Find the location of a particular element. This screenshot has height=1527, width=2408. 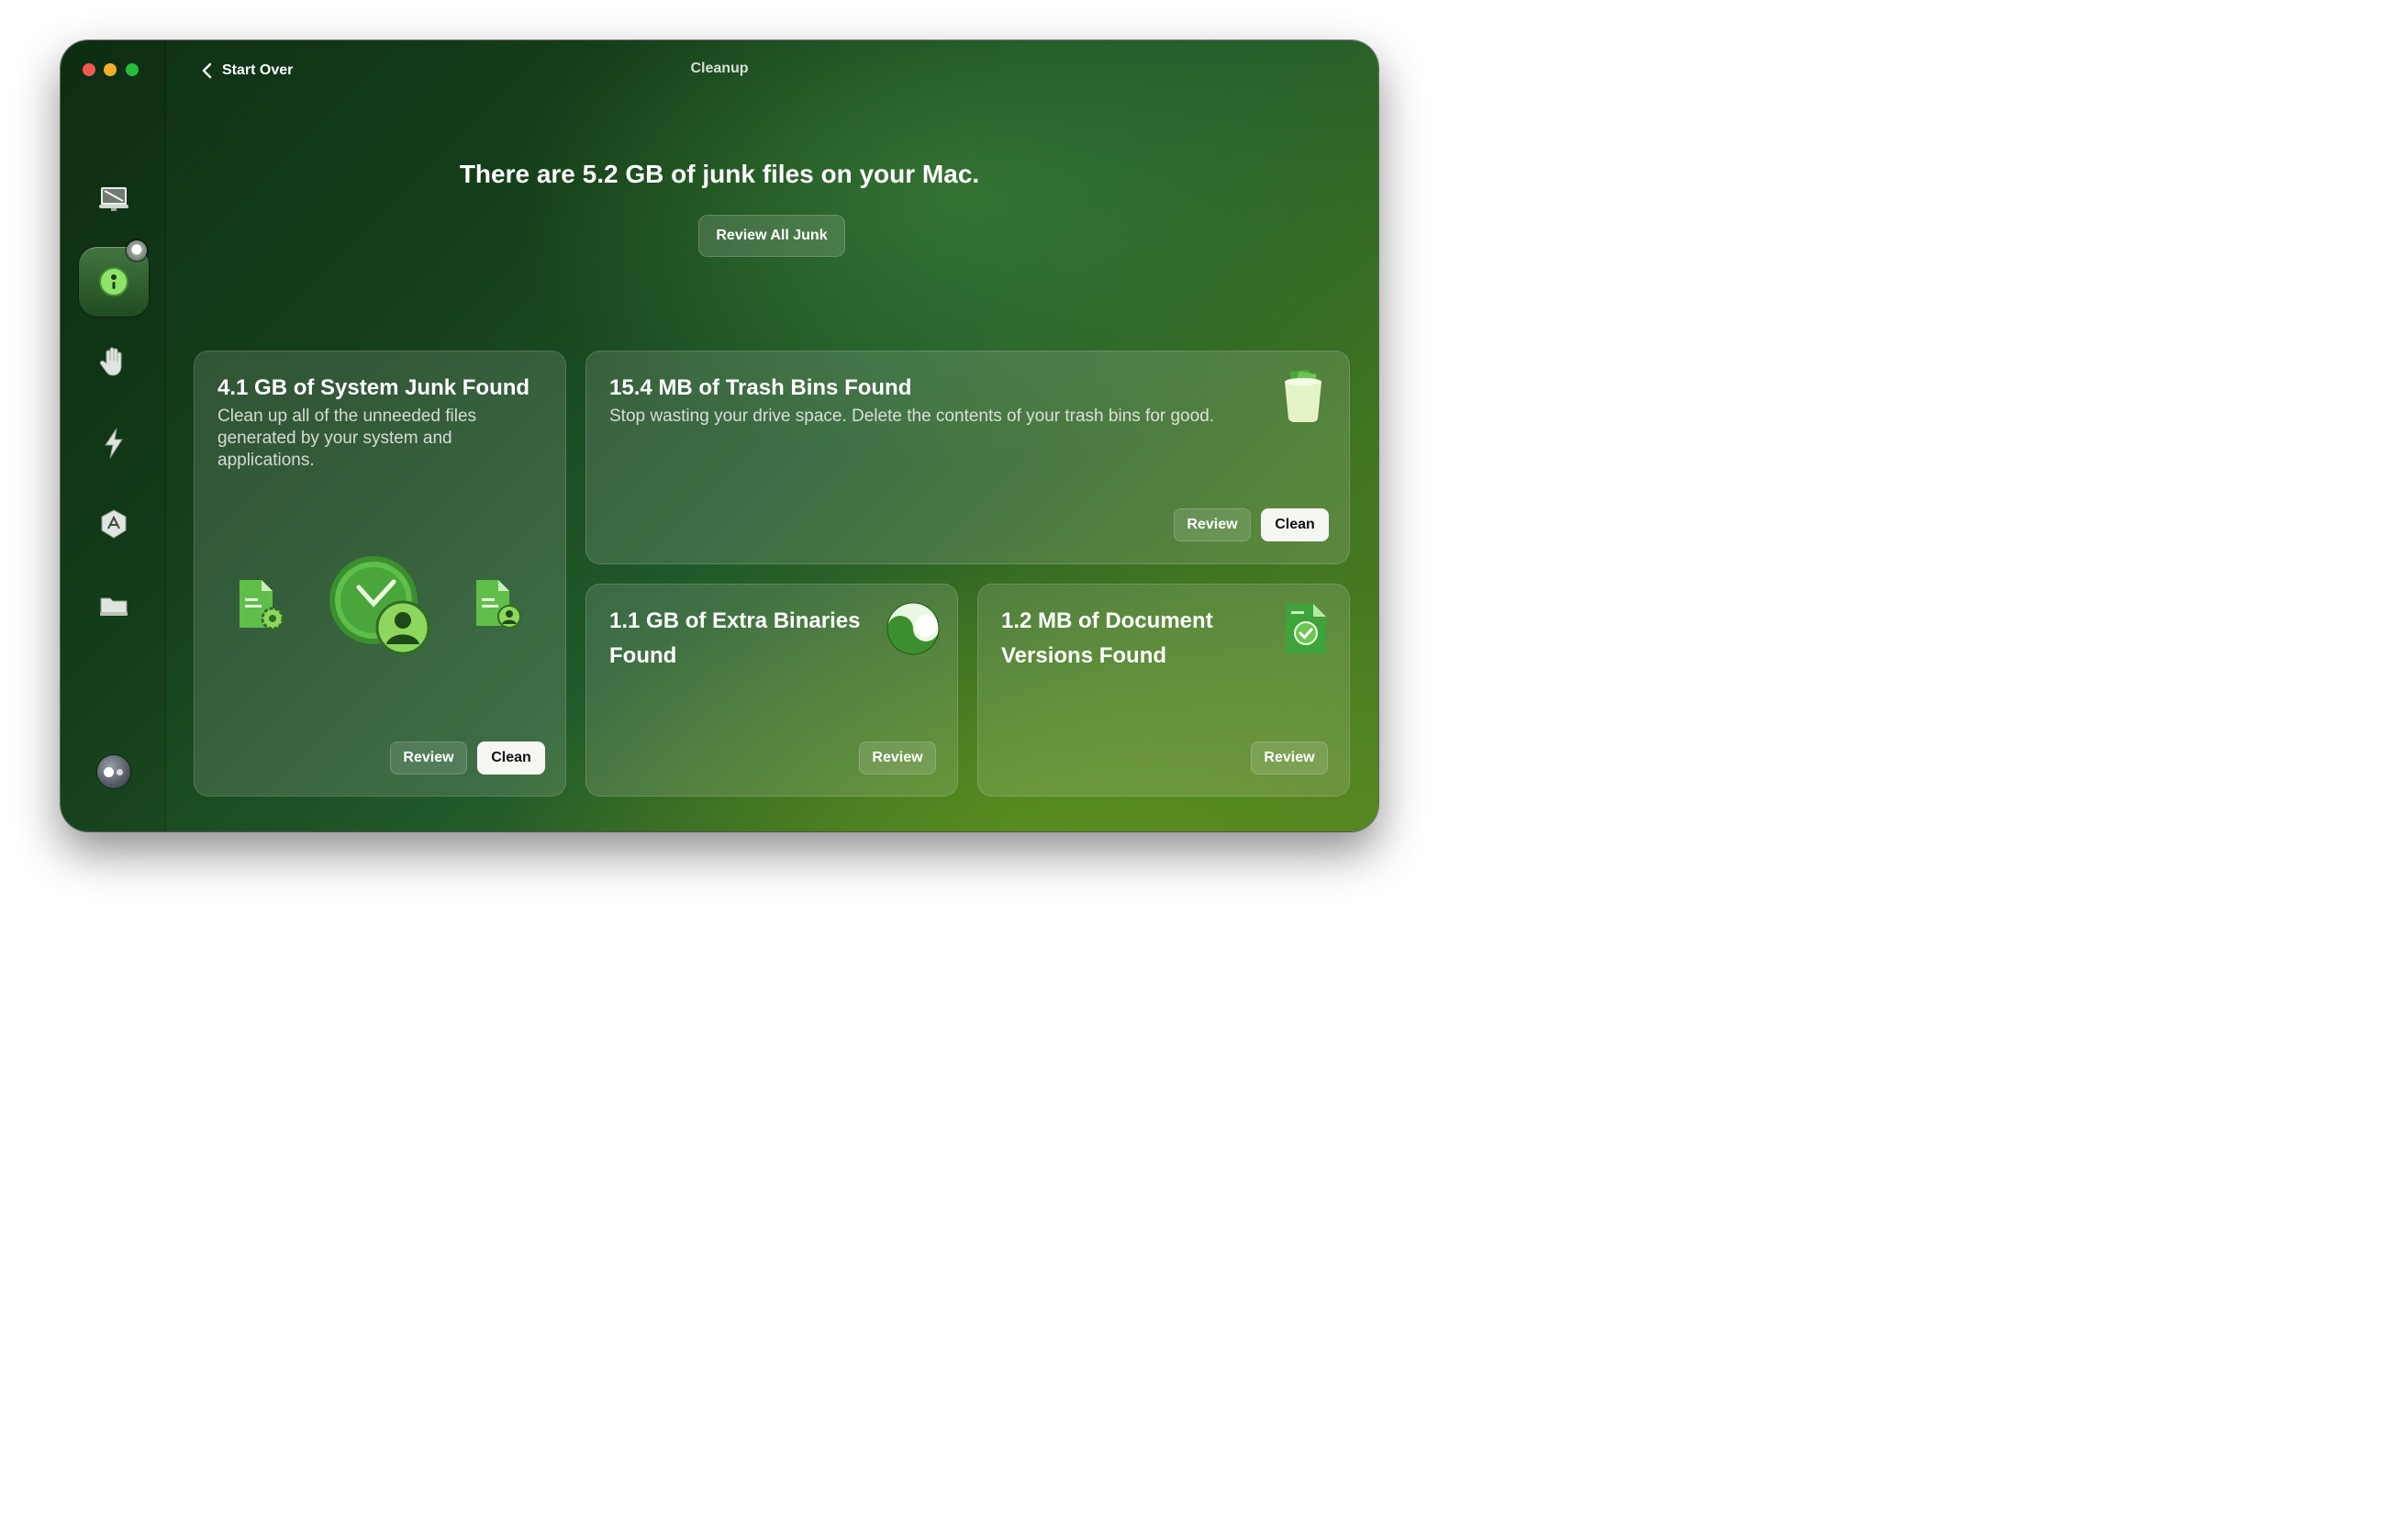

assistant-icon is located at coordinates (113, 771).